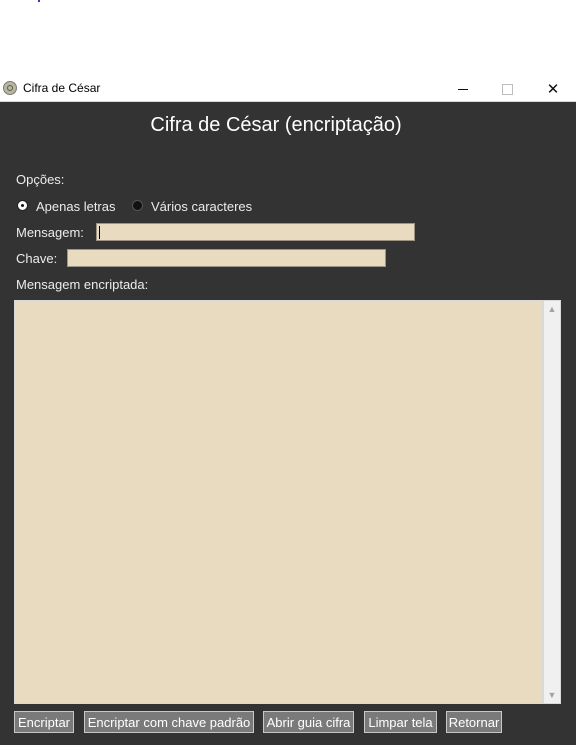  What do you see at coordinates (22, 205) in the screenshot?
I see `radio-apenas-letras` at bounding box center [22, 205].